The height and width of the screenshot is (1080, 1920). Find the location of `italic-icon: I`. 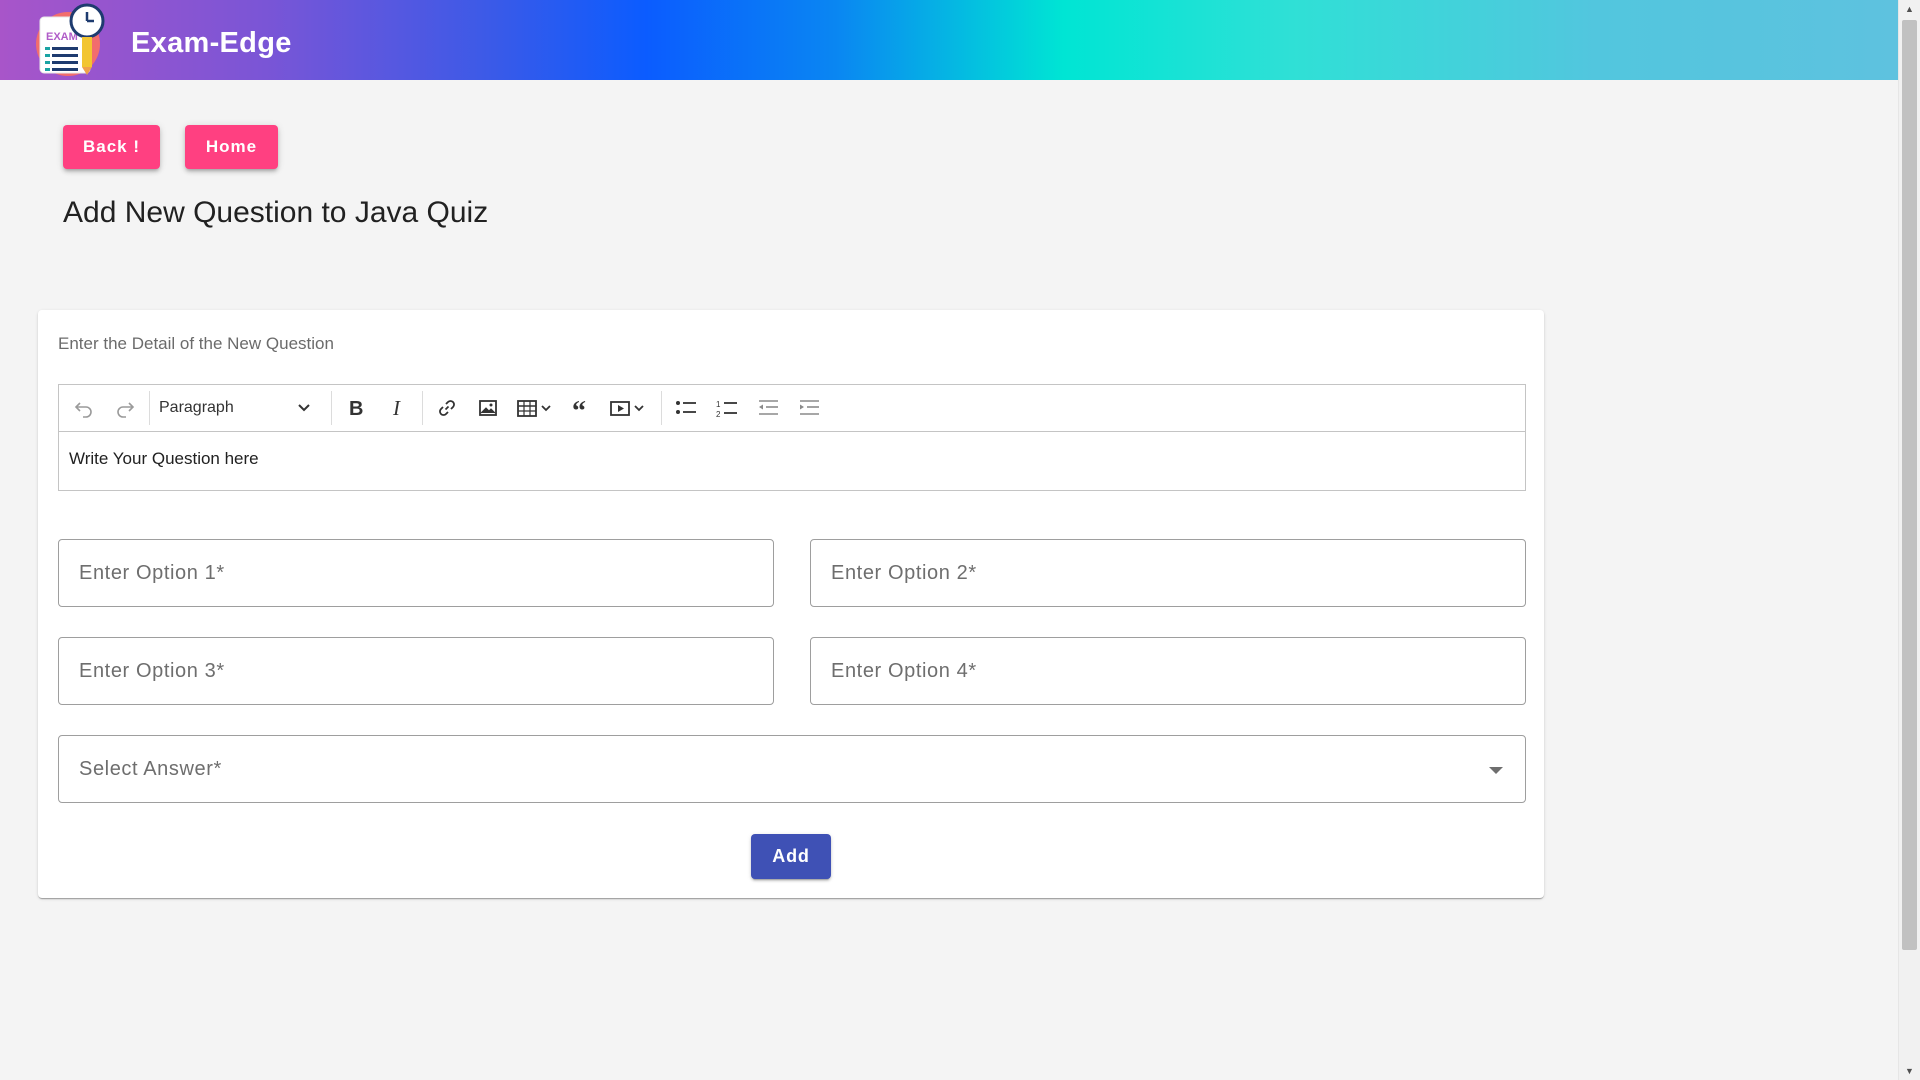

italic-icon: I is located at coordinates (398, 408).